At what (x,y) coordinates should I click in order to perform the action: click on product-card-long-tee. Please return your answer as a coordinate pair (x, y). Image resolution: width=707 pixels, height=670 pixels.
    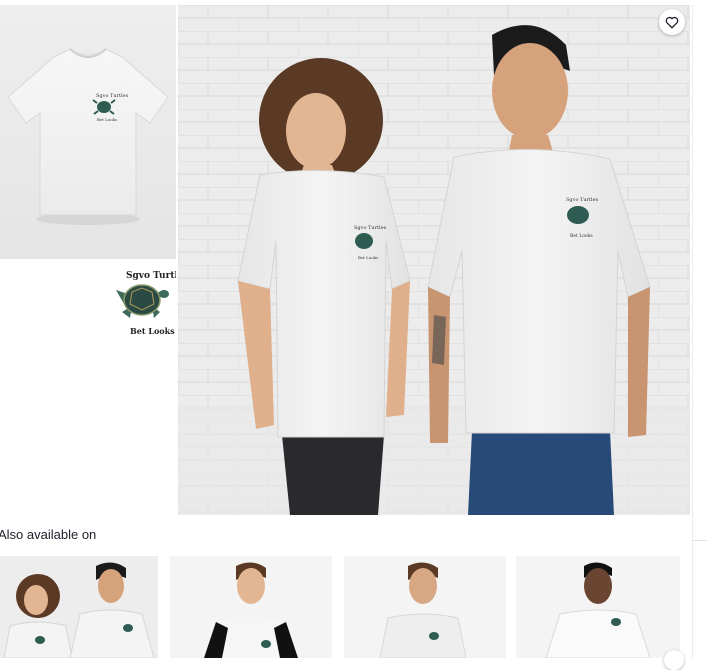
    Looking at the image, I should click on (425, 607).